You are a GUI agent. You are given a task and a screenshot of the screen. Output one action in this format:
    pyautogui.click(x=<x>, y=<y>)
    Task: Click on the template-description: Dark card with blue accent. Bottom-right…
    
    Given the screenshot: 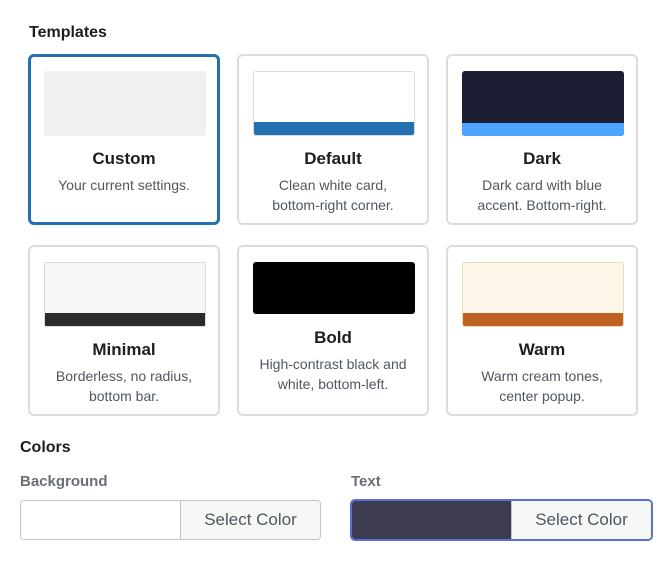 What is the action you would take?
    pyautogui.click(x=542, y=195)
    